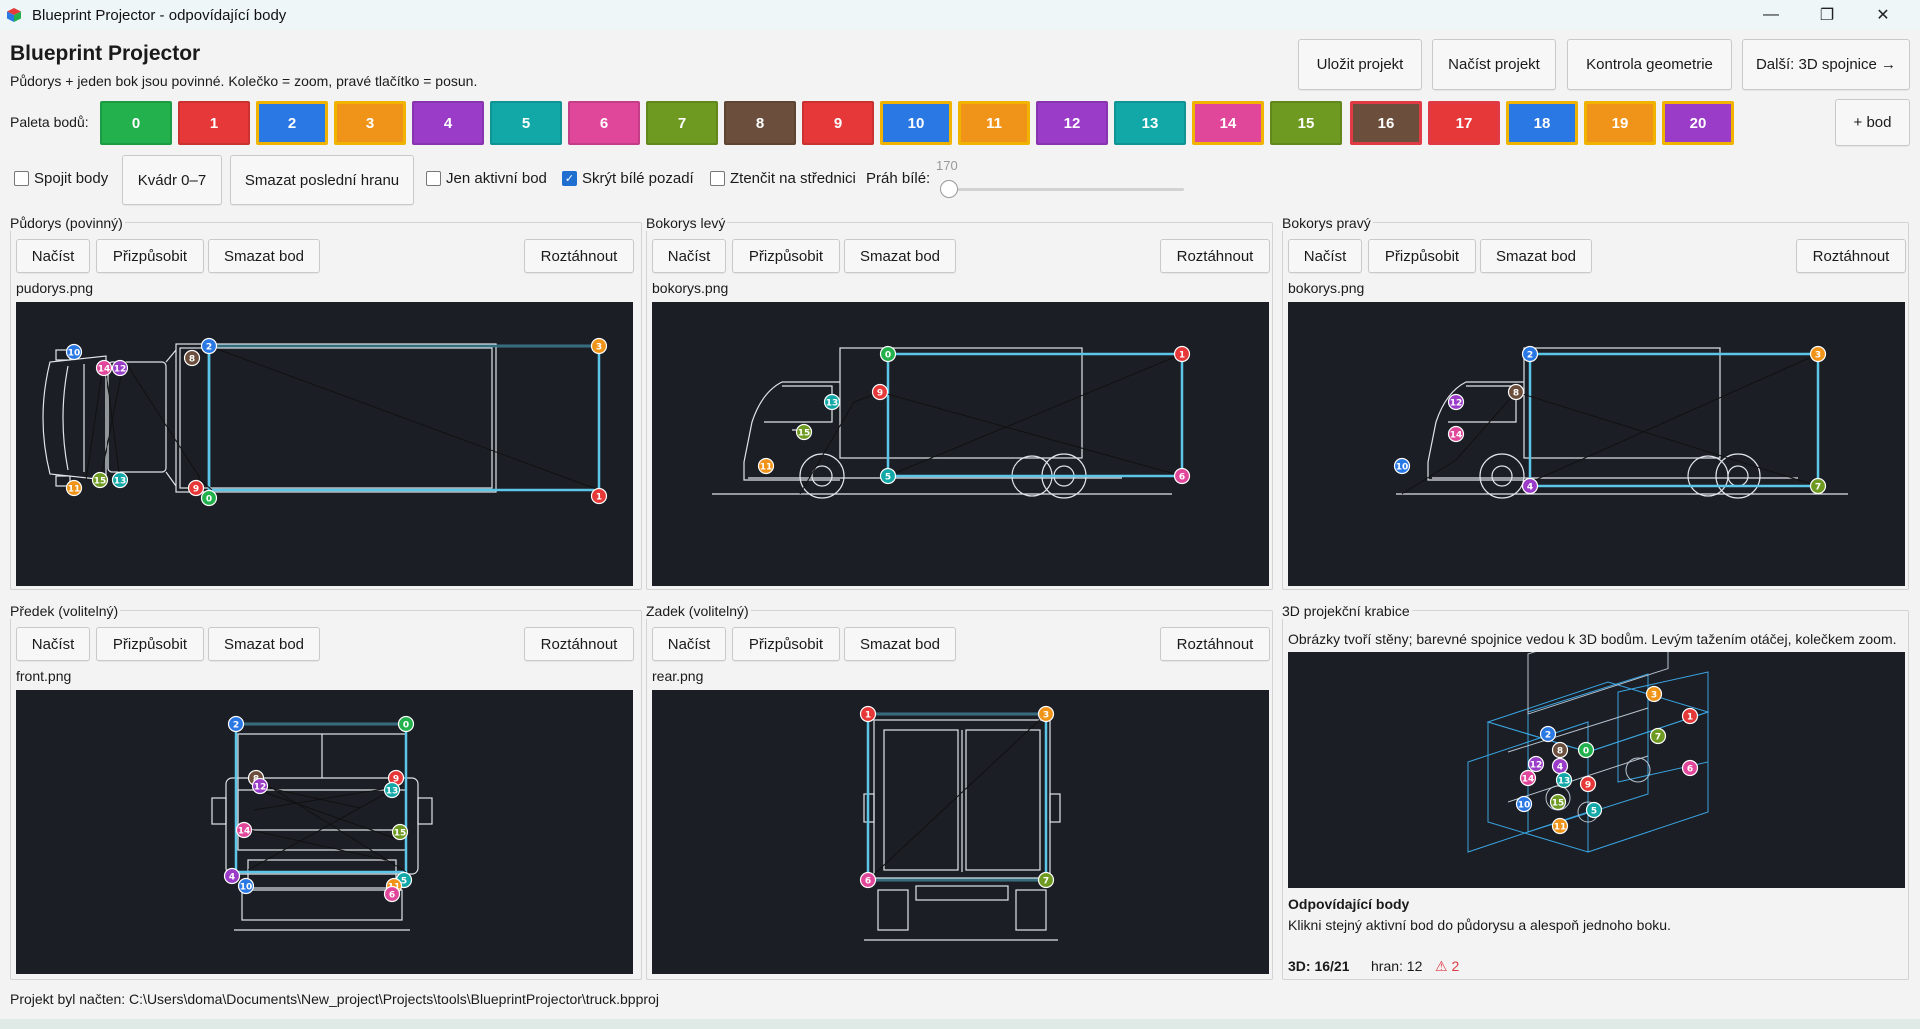  I want to click on top-delete-point-button: Smazat bod, so click(264, 256).